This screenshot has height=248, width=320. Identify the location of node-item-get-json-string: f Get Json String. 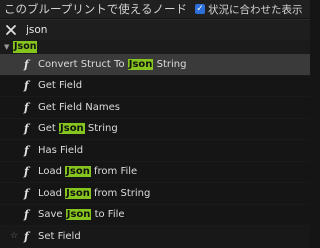
(155, 129).